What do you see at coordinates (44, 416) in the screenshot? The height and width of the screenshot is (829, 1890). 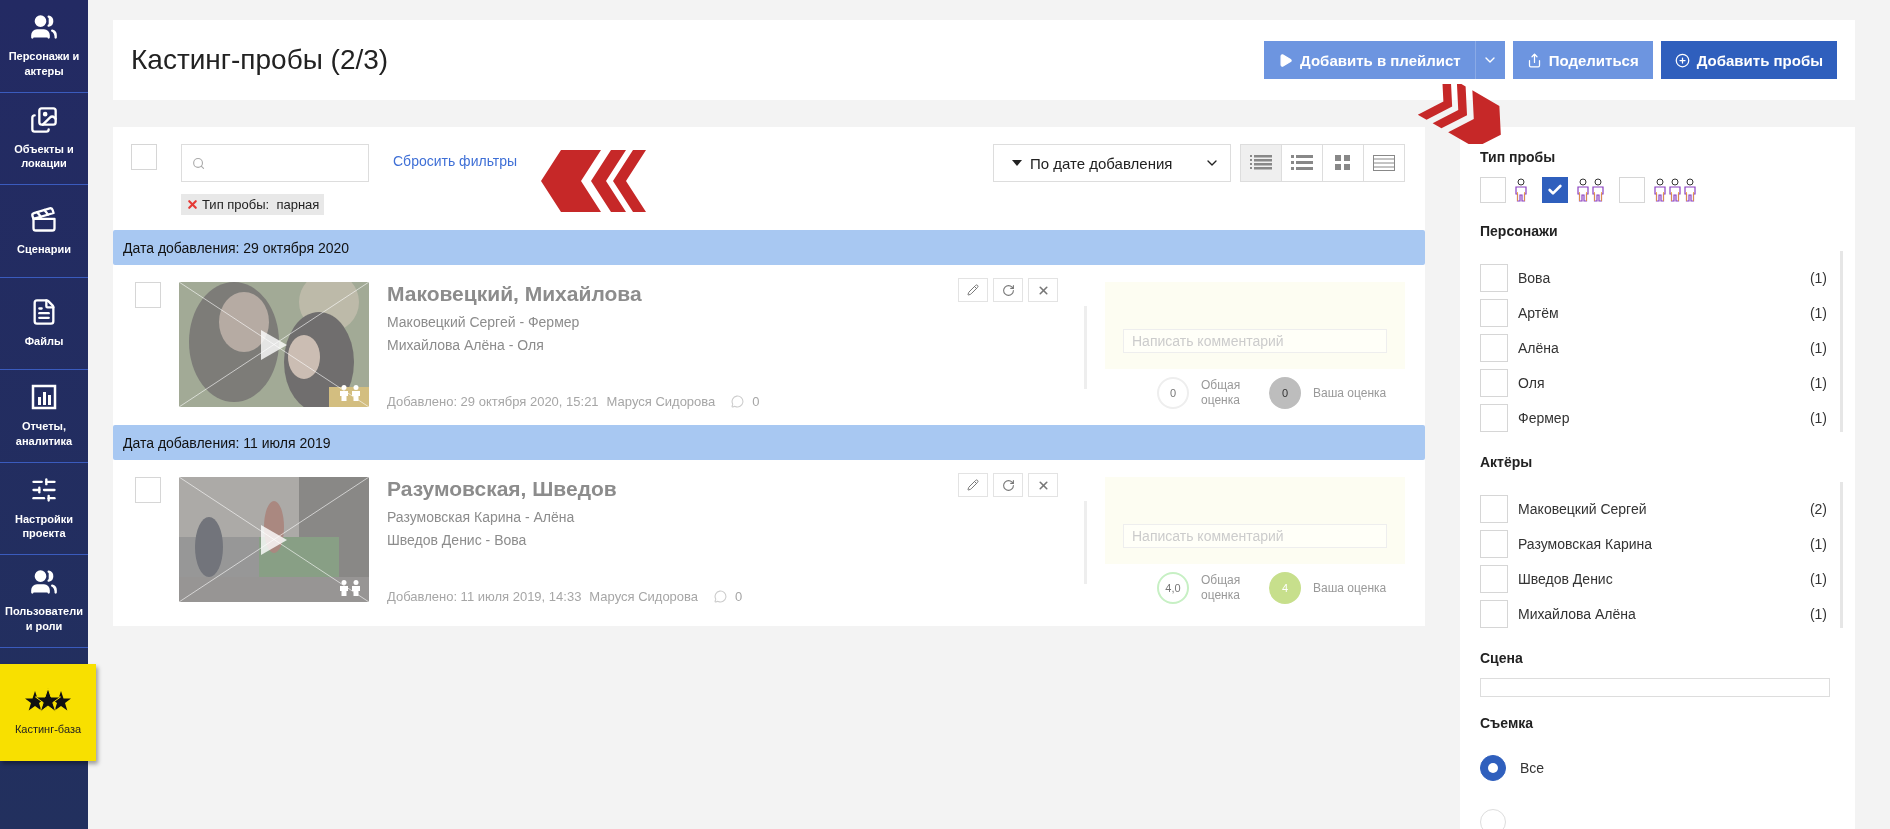 I see `sidebar-item: Отчеты, аналитика` at bounding box center [44, 416].